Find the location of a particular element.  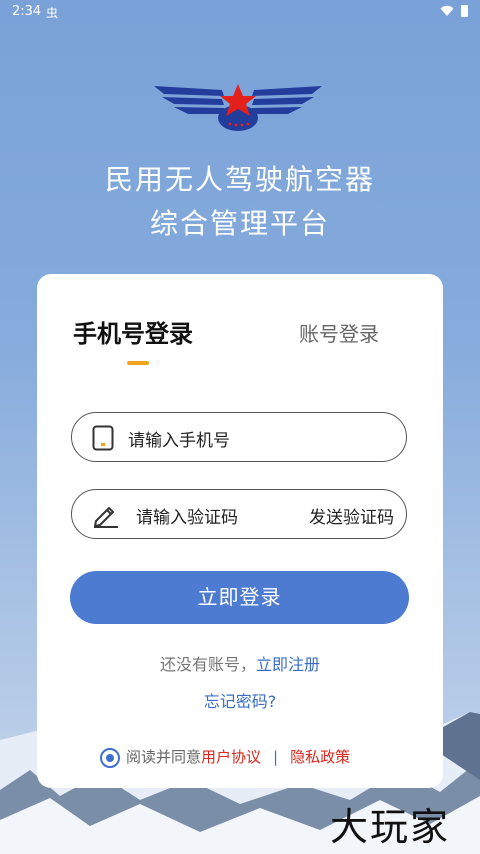

agreement-checkbox is located at coordinates (110, 757).